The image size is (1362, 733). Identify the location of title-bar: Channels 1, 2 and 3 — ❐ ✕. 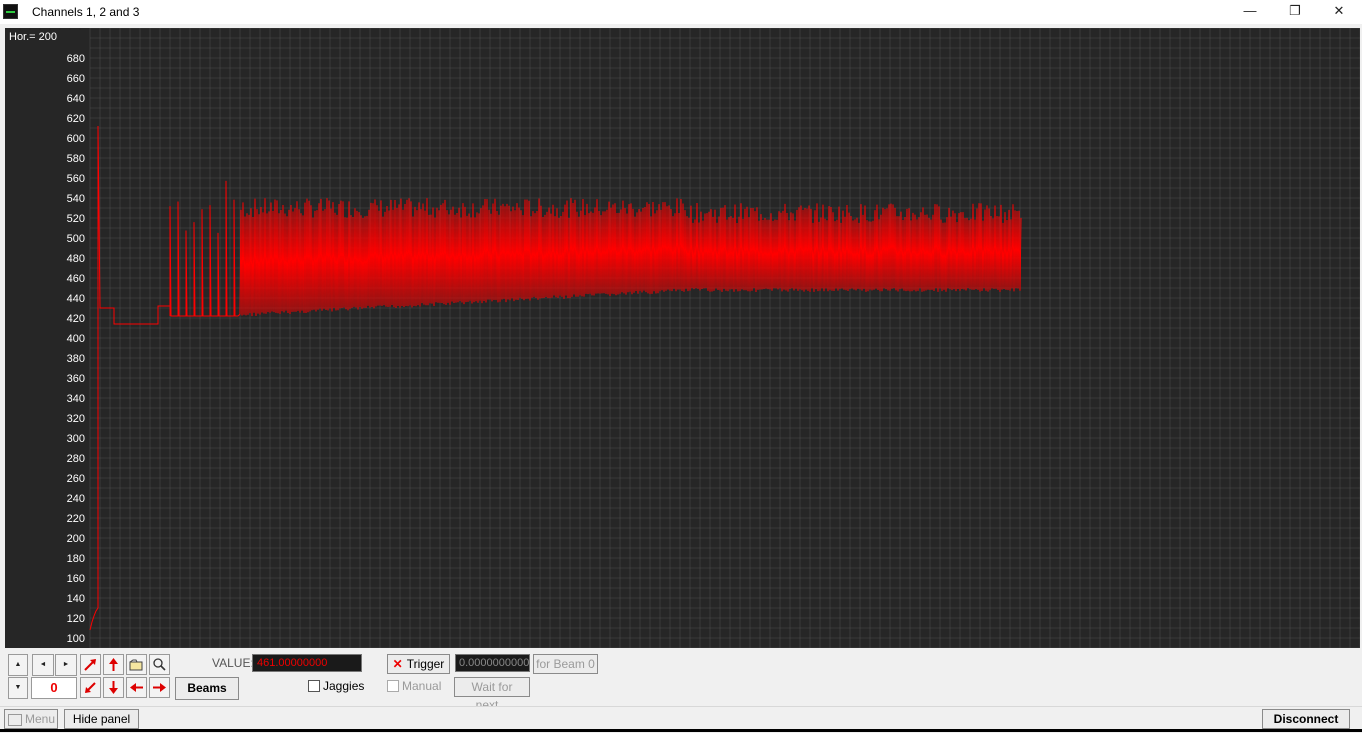
(681, 12).